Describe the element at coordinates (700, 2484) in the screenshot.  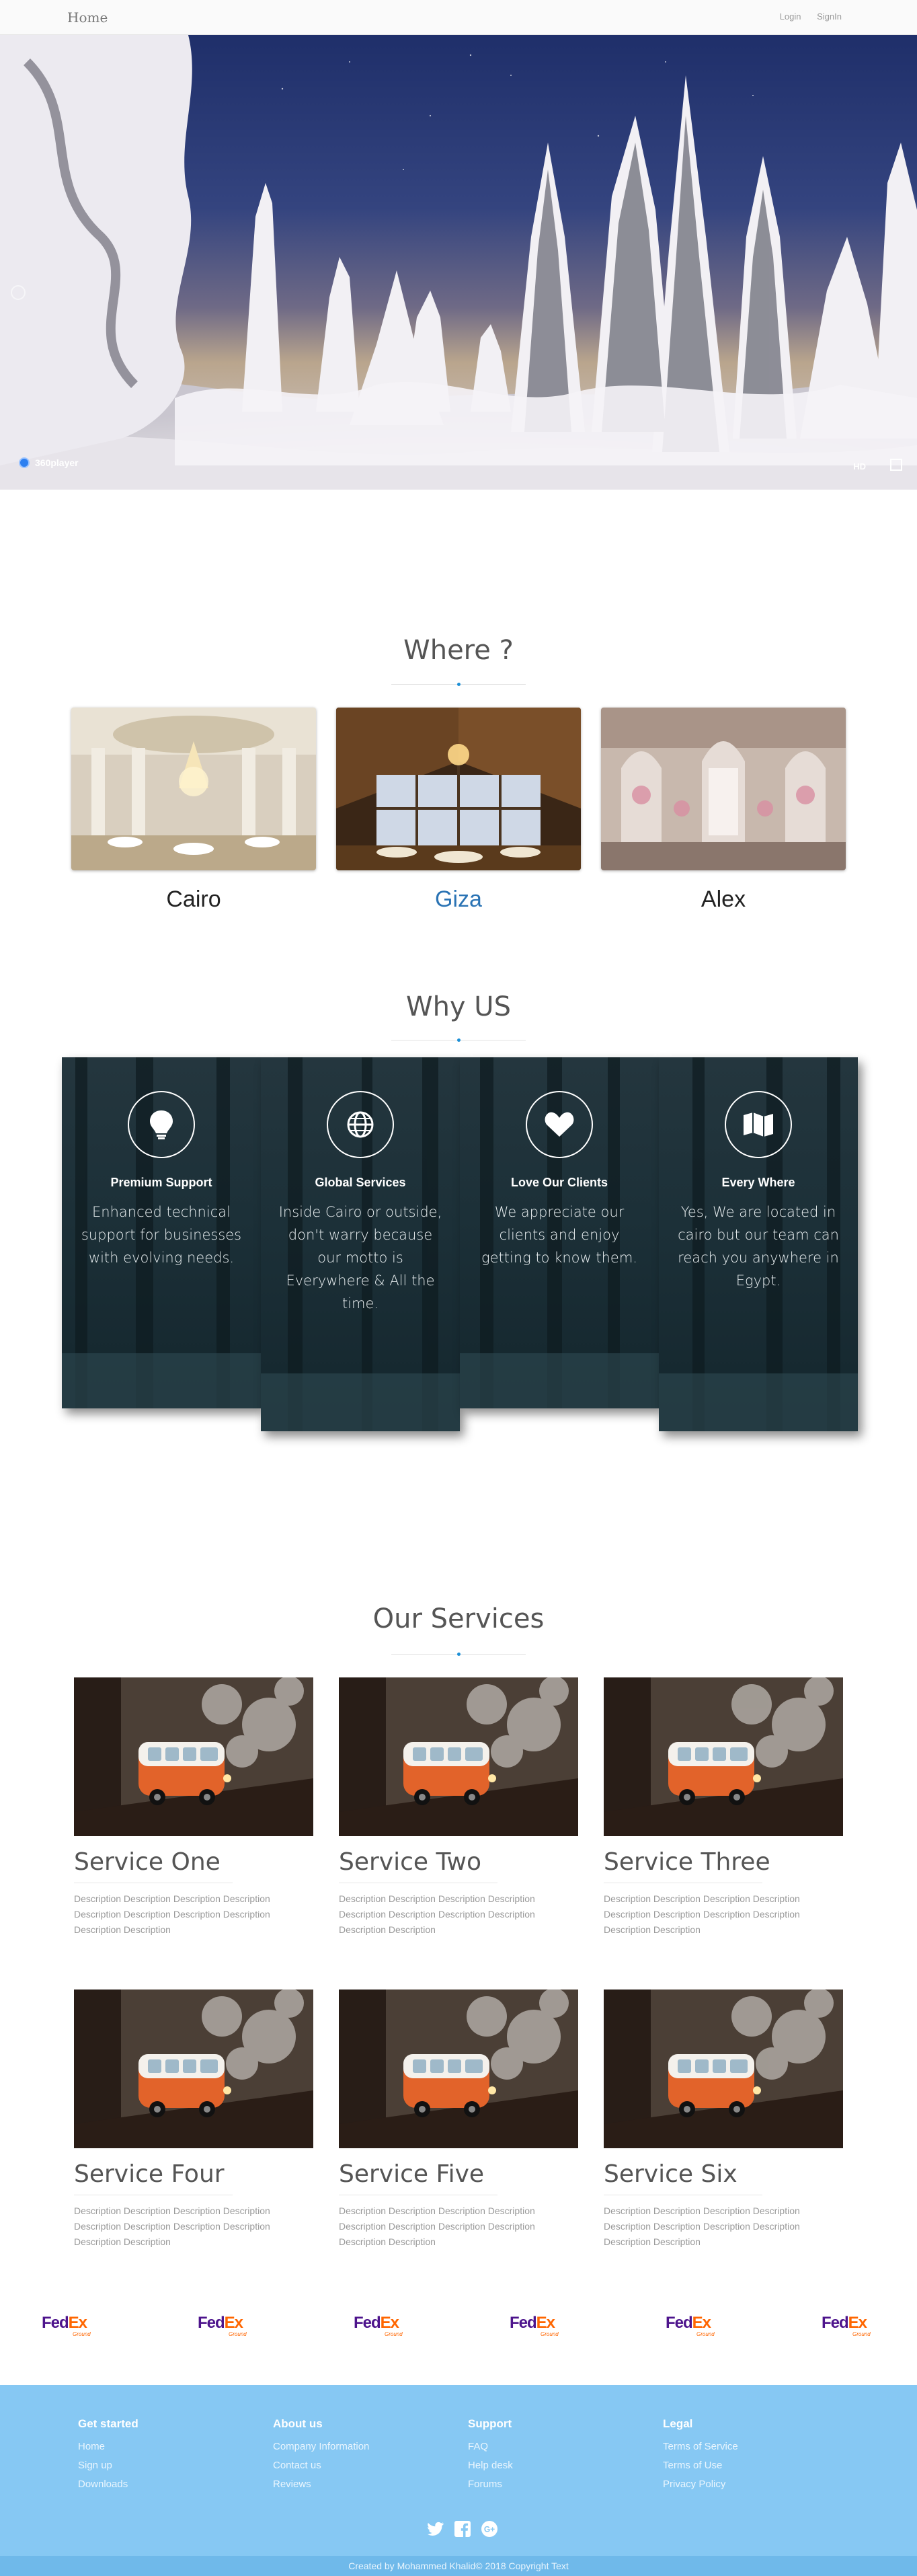
I see `footer-link-privacy-policy: Privacy Policy` at that location.